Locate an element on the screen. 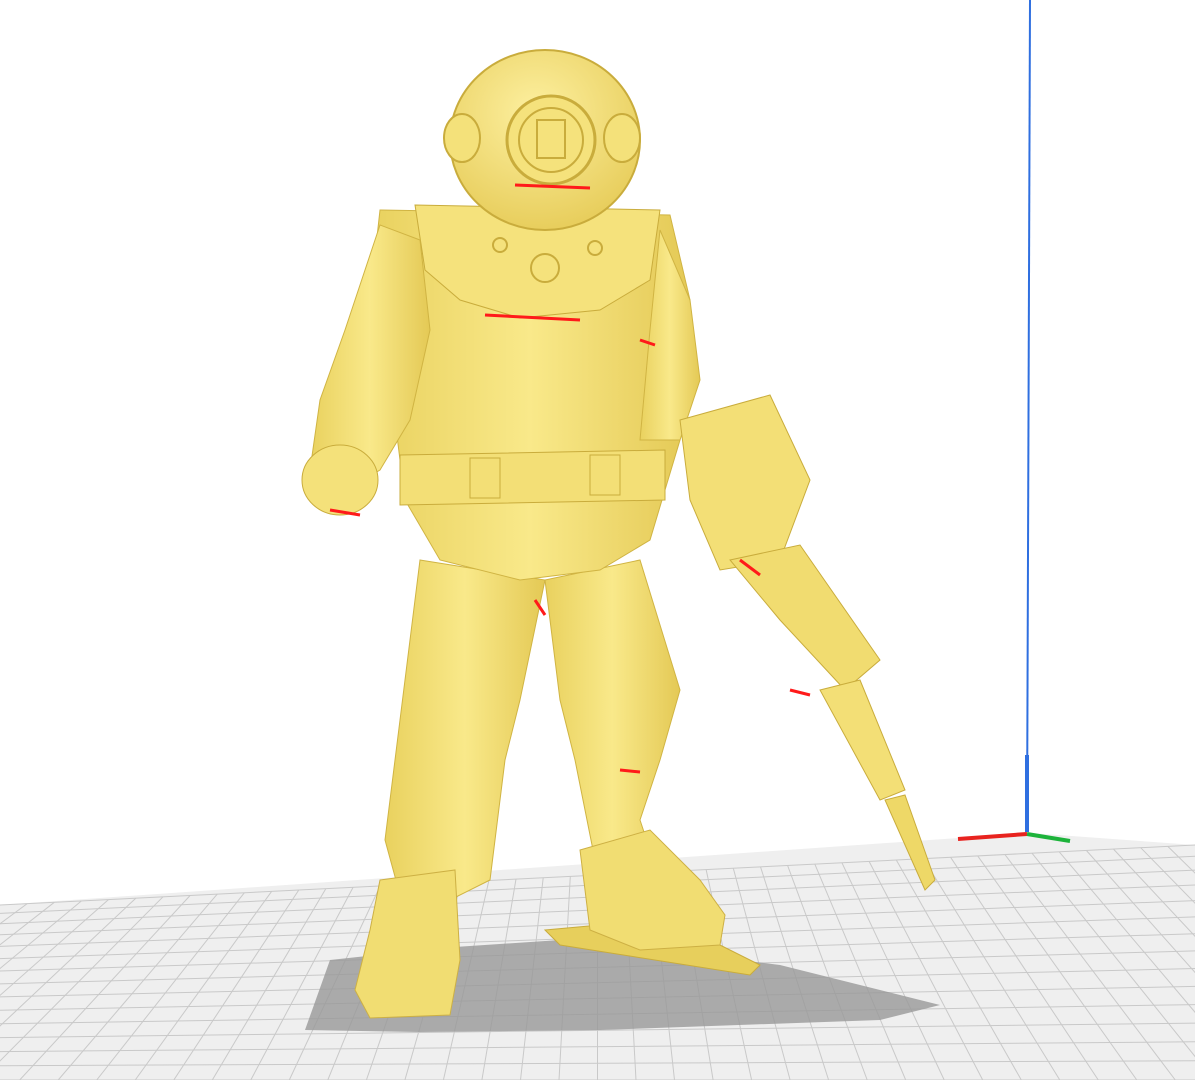 The image size is (1195, 1080). build-volume-edge is located at coordinates (1028, 416).